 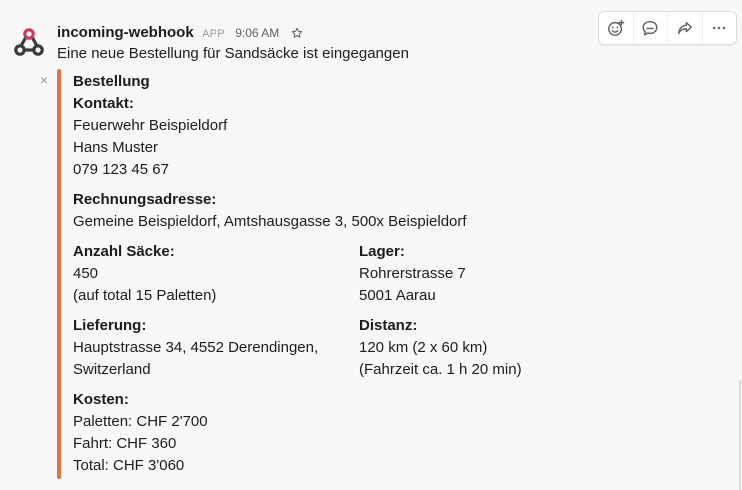 What do you see at coordinates (110, 325) in the screenshot?
I see `field-title-lieferung: Lieferung:` at bounding box center [110, 325].